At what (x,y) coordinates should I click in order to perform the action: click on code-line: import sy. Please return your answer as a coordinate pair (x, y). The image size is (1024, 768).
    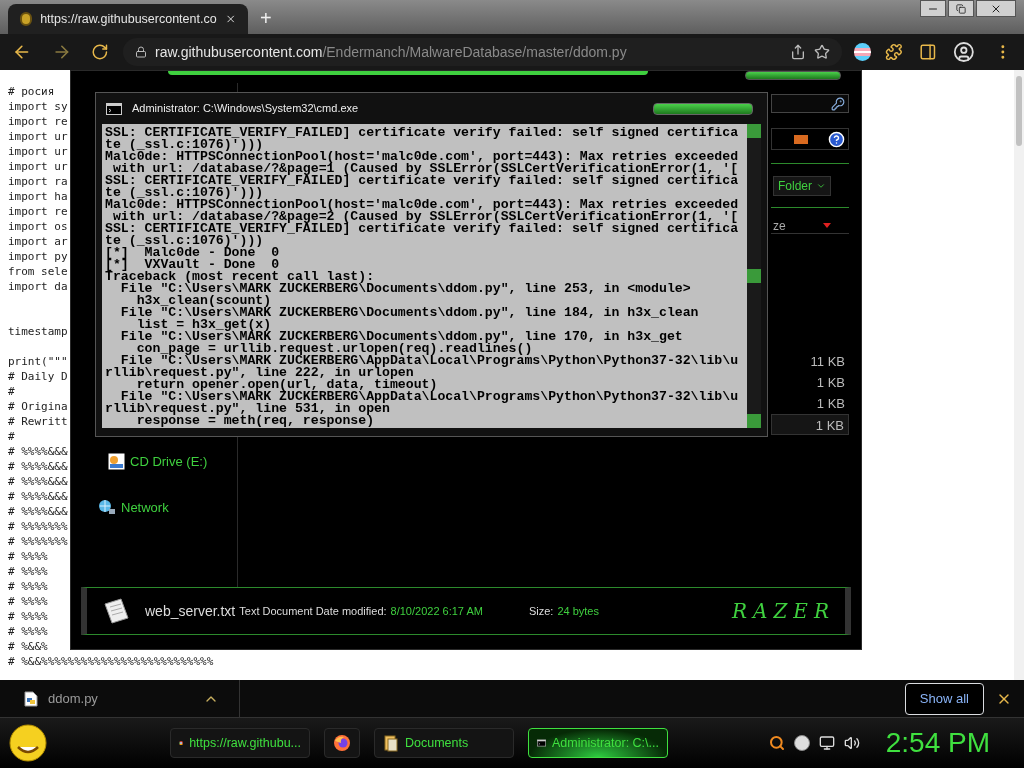
    Looking at the image, I should click on (38, 106).